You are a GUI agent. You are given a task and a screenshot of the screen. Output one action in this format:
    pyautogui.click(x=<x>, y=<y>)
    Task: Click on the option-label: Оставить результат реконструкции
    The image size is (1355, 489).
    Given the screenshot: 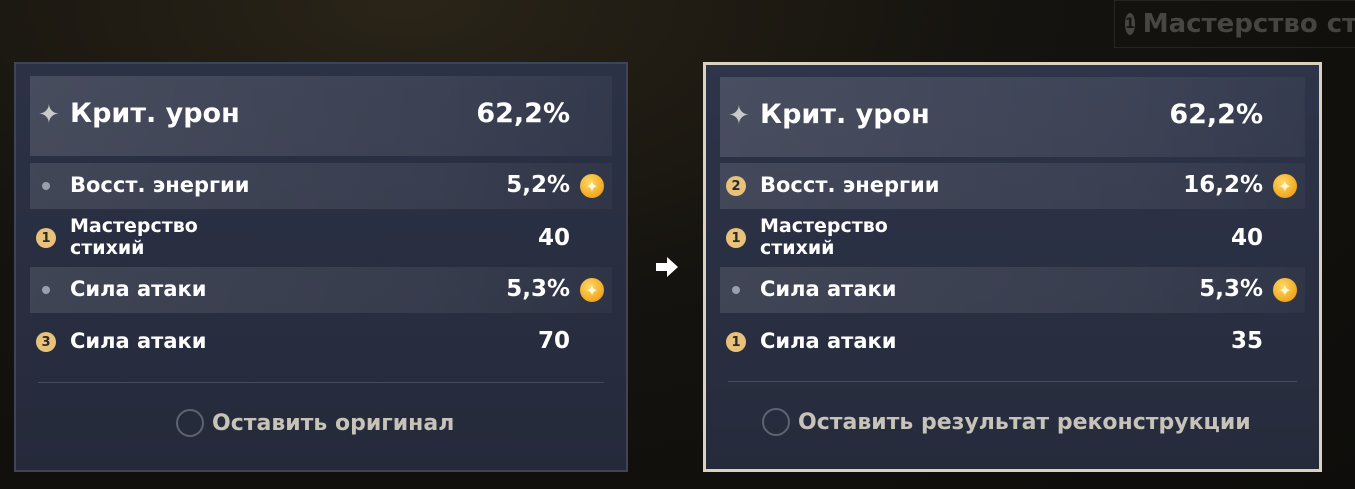 What is the action you would take?
    pyautogui.click(x=1024, y=422)
    